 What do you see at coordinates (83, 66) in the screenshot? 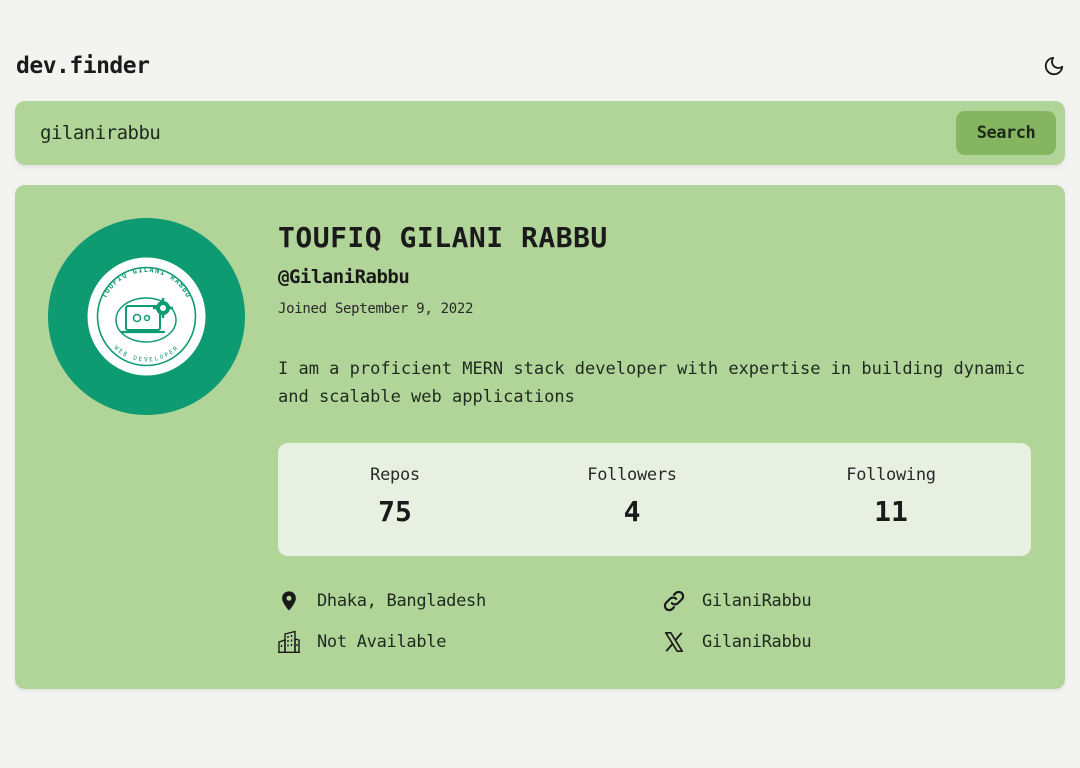
I see `app-logo: dev.finder` at bounding box center [83, 66].